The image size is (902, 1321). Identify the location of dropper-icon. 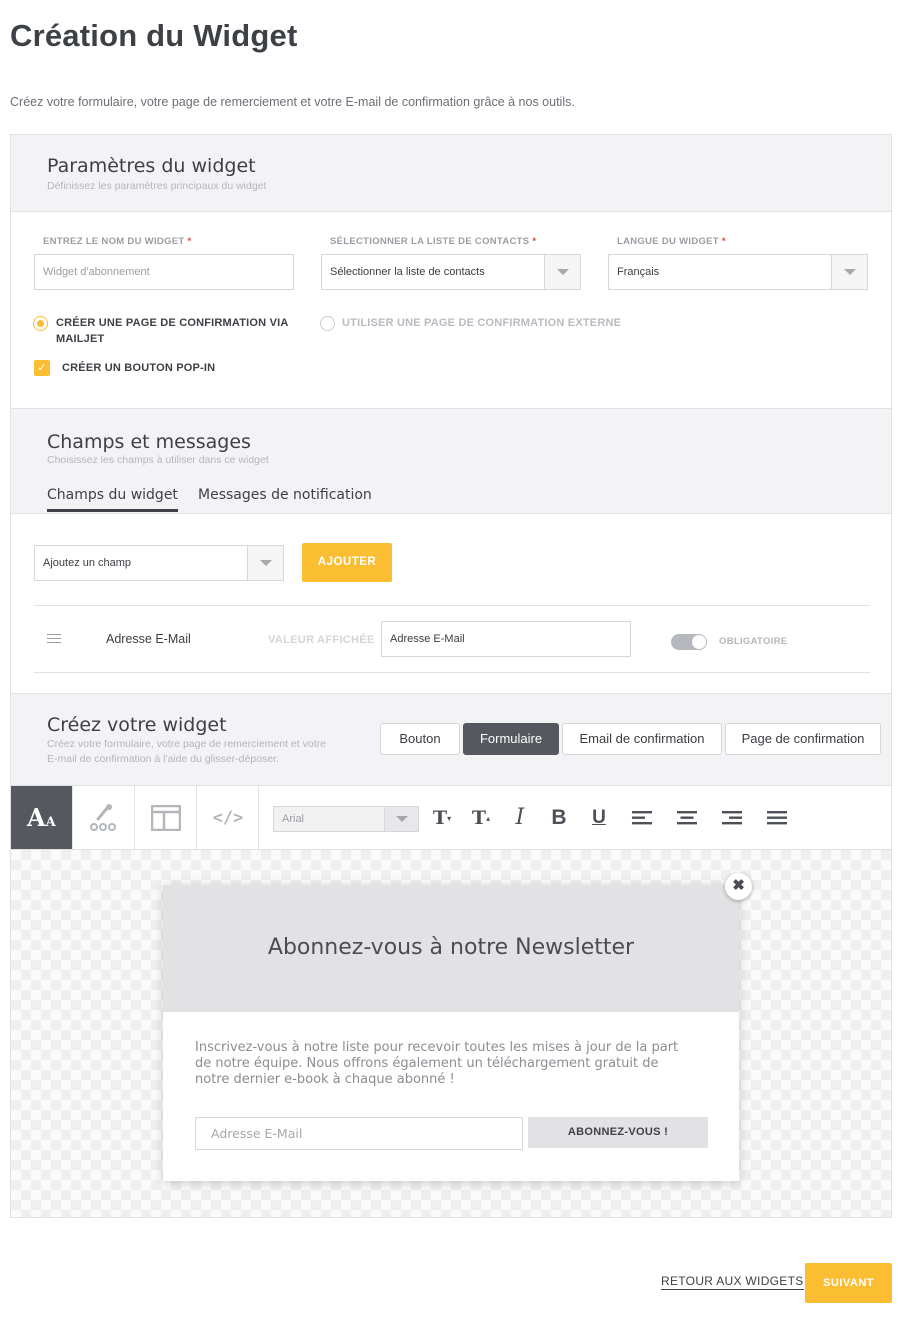
(103, 817).